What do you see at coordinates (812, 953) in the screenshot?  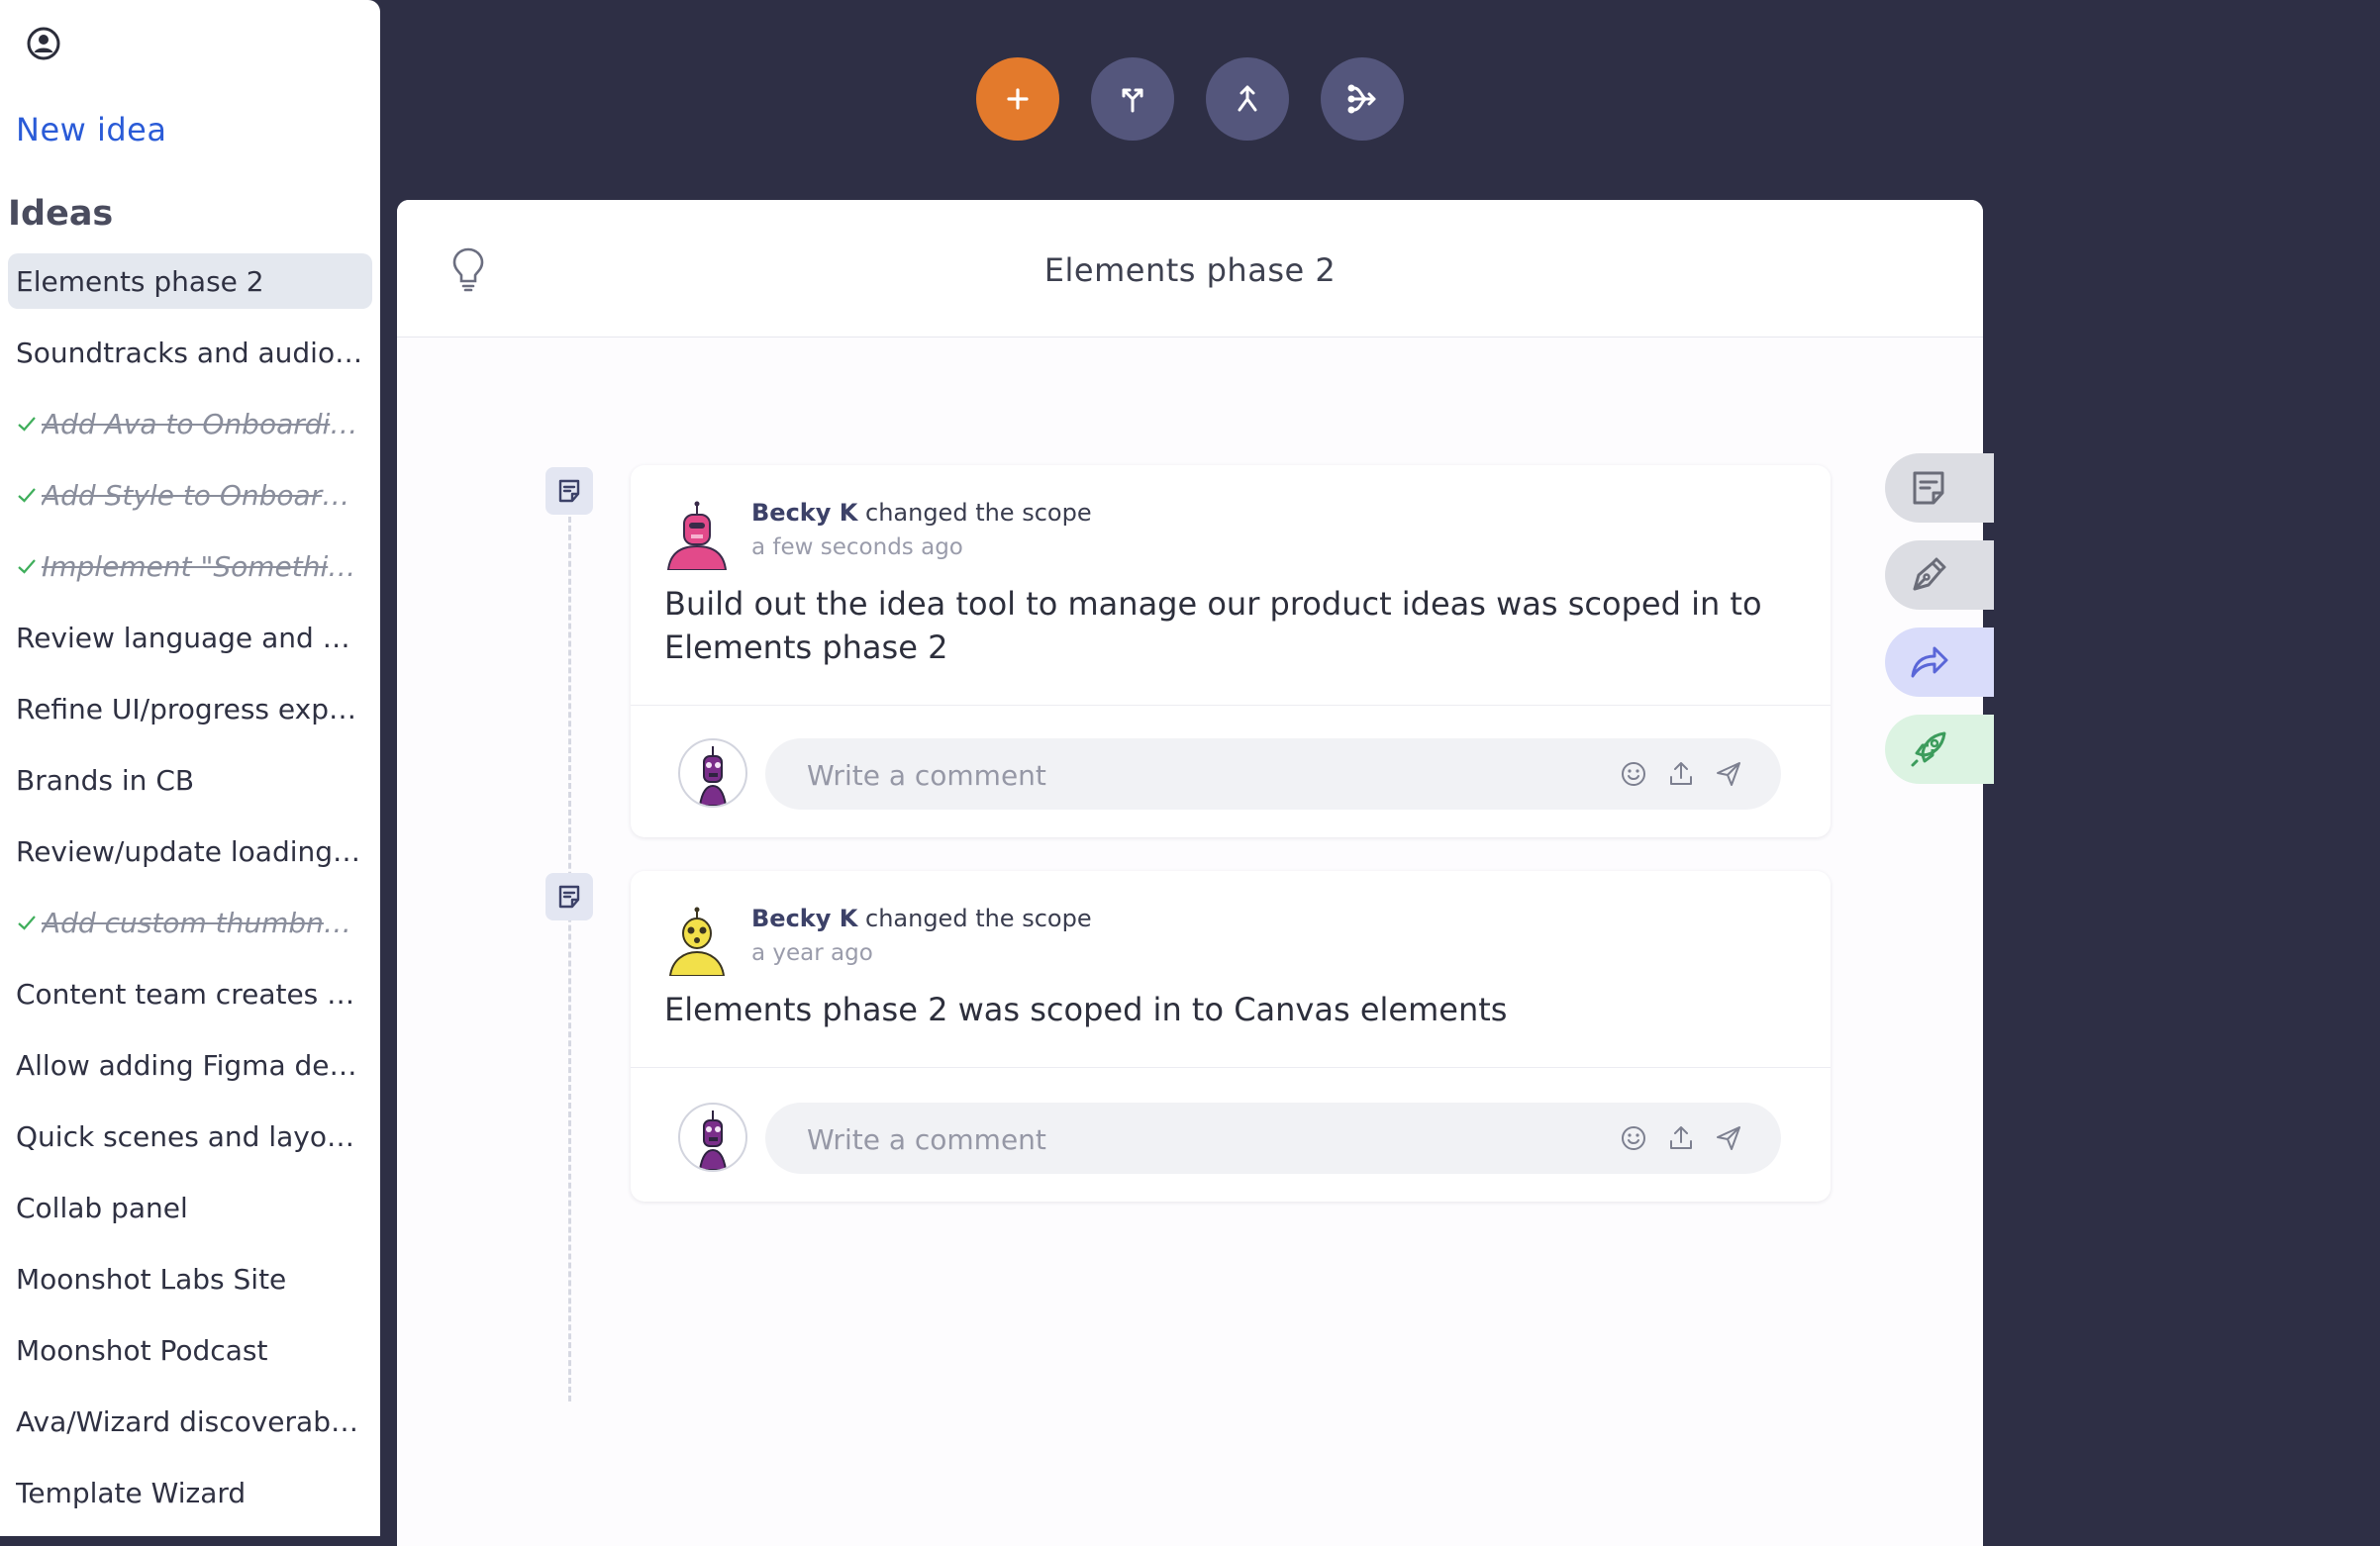 I see `activity-time: a year ago` at bounding box center [812, 953].